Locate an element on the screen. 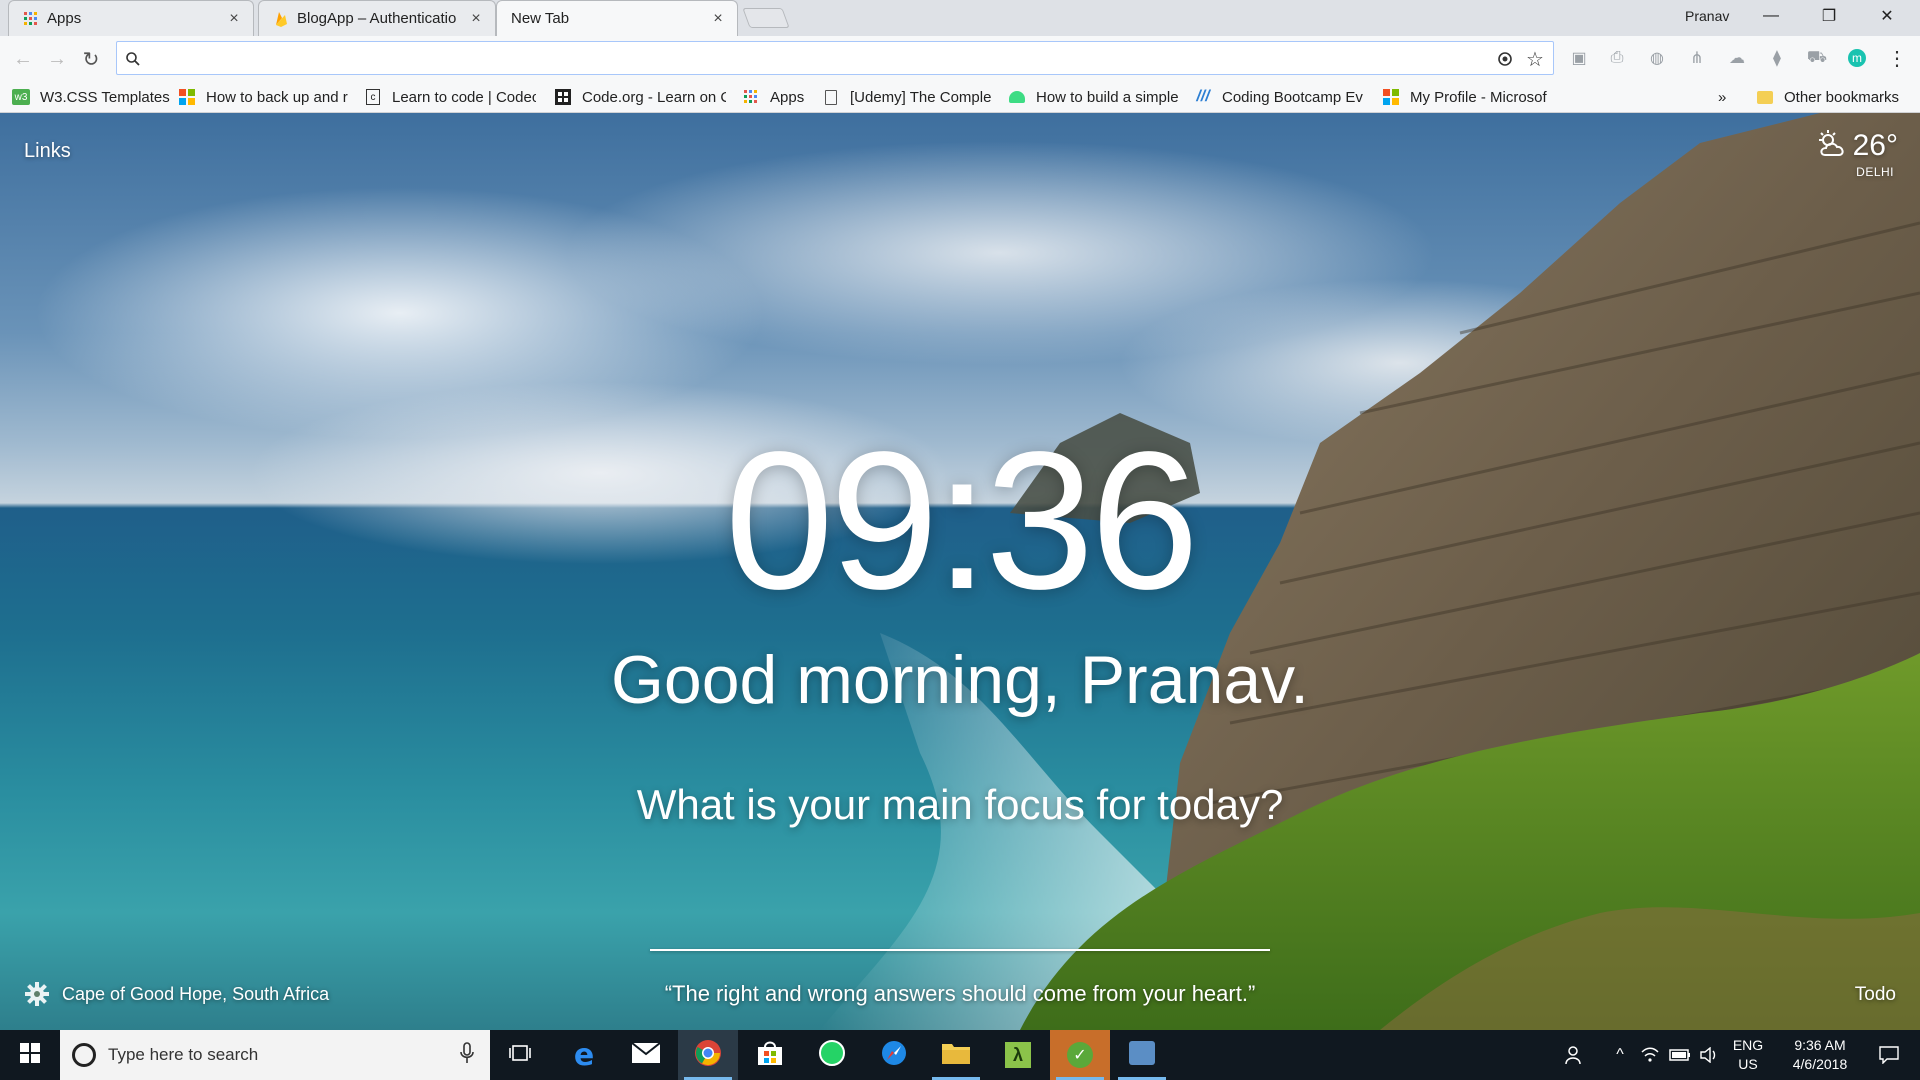 The width and height of the screenshot is (1920, 1080). input-language: ENG US is located at coordinates (1748, 1055).